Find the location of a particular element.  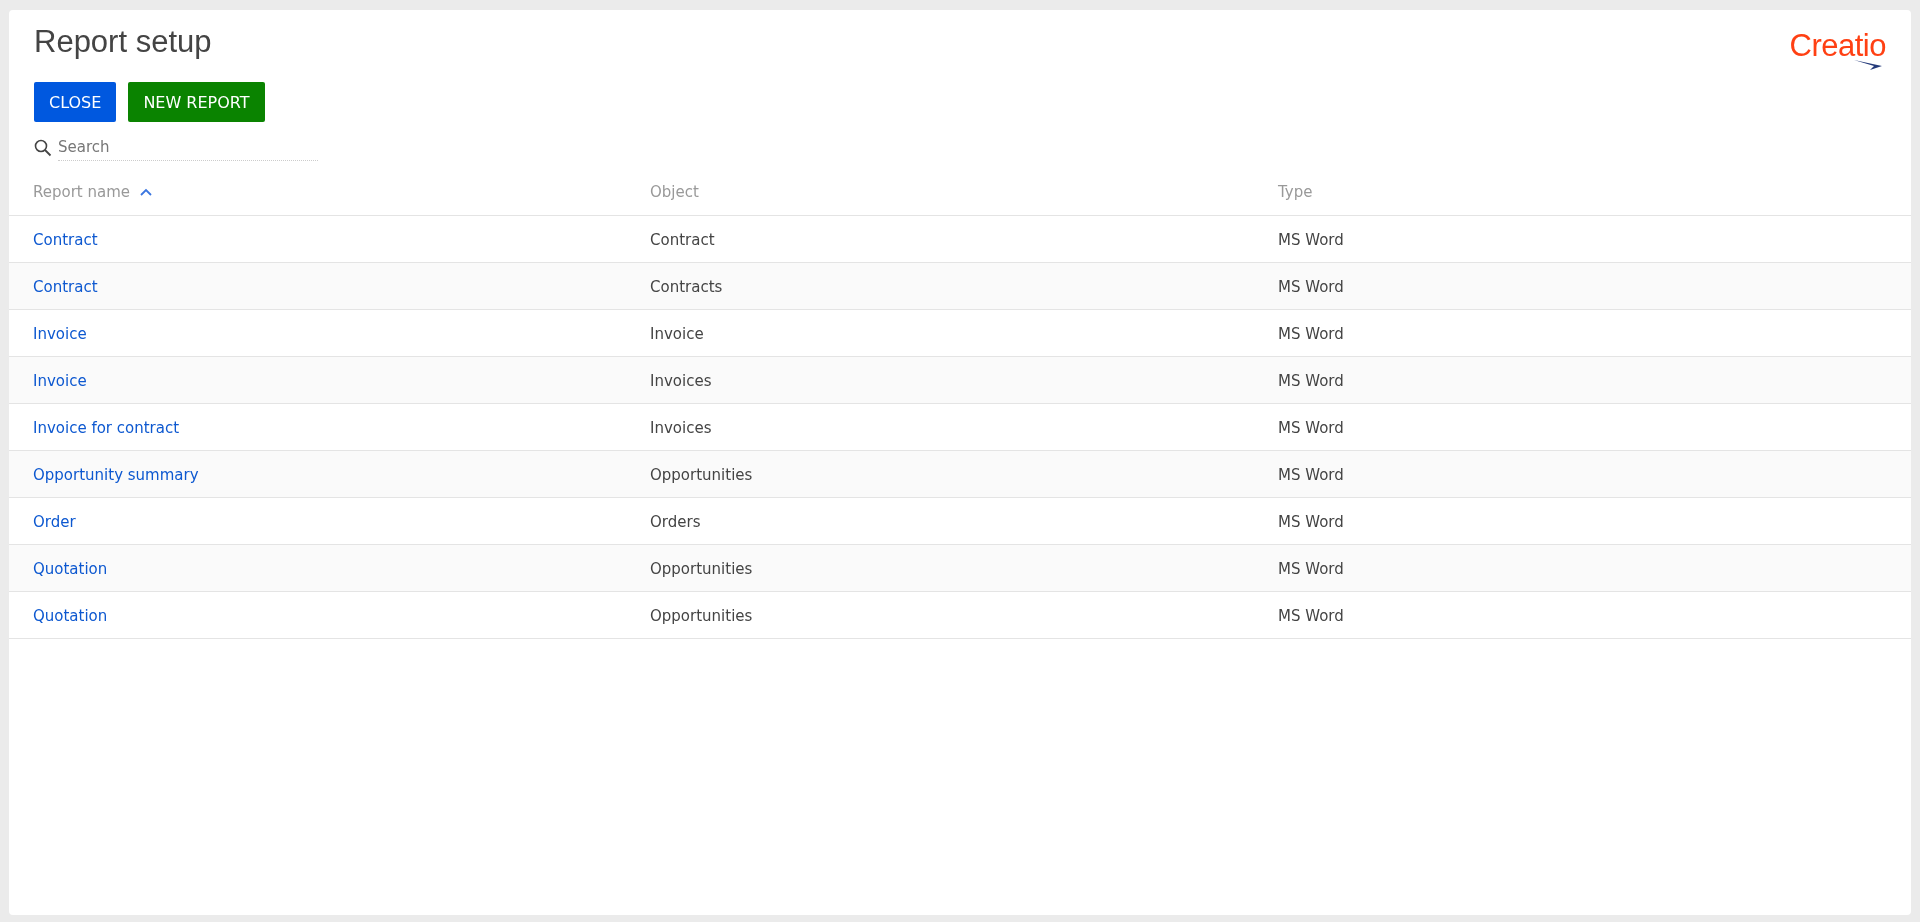

close-button: CLOSE is located at coordinates (75, 102).